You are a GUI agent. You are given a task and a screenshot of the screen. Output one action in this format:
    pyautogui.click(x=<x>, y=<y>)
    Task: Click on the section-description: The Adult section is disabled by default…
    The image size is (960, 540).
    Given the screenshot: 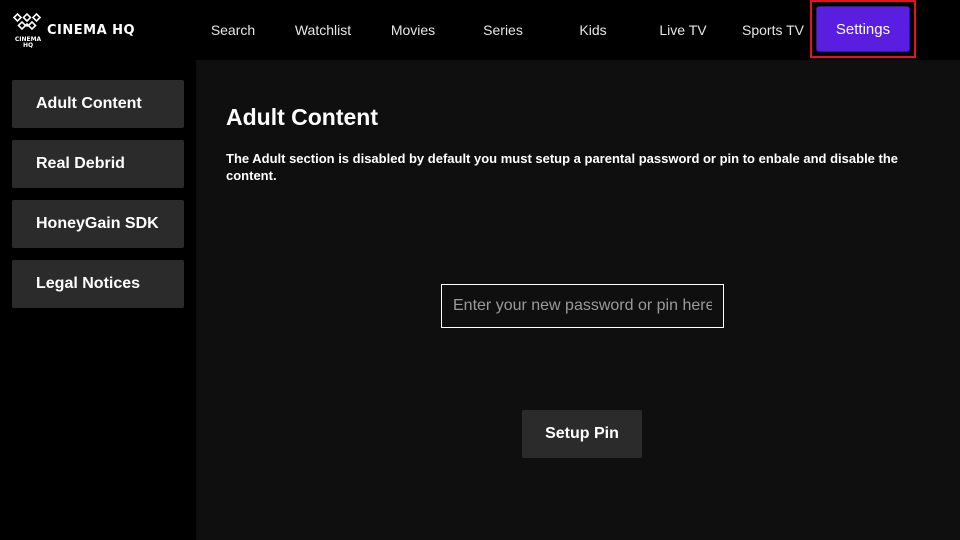 What is the action you would take?
    pyautogui.click(x=562, y=167)
    